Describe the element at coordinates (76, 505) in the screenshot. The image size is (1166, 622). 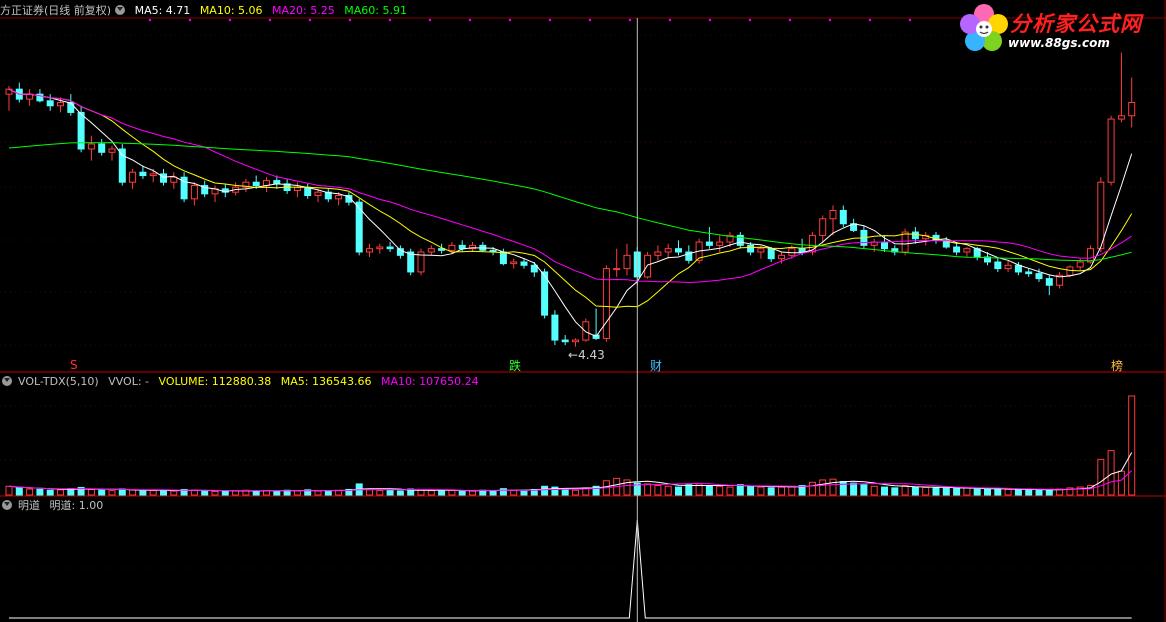
I see `indicator-value: 明道: 1.00` at that location.